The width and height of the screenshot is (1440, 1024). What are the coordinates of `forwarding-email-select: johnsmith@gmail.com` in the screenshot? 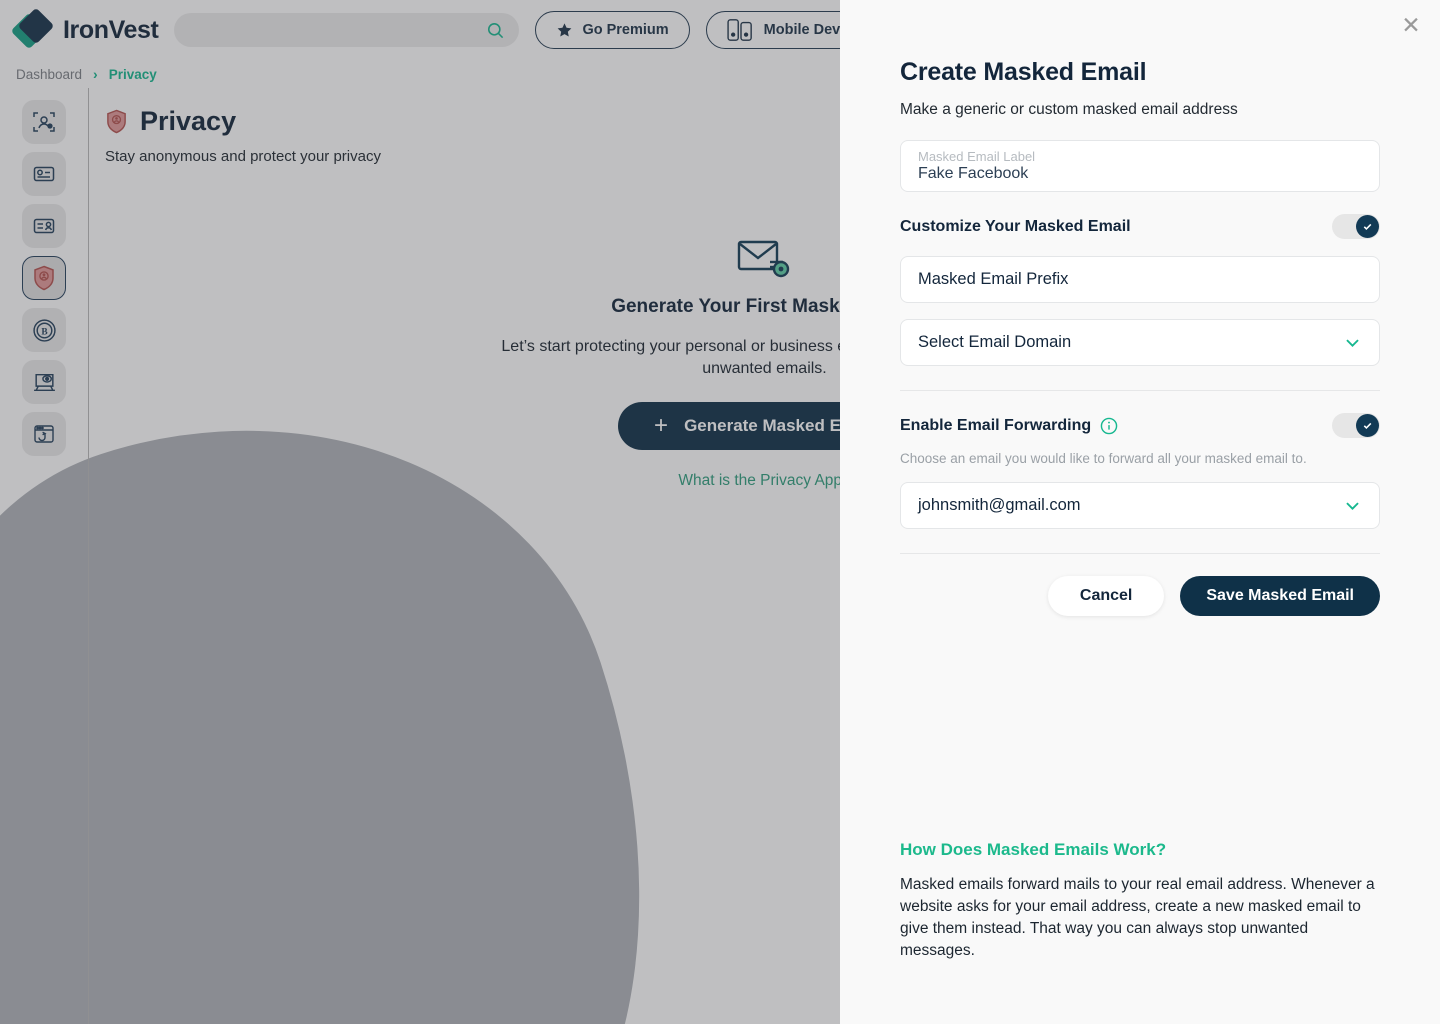 It's located at (1140, 505).